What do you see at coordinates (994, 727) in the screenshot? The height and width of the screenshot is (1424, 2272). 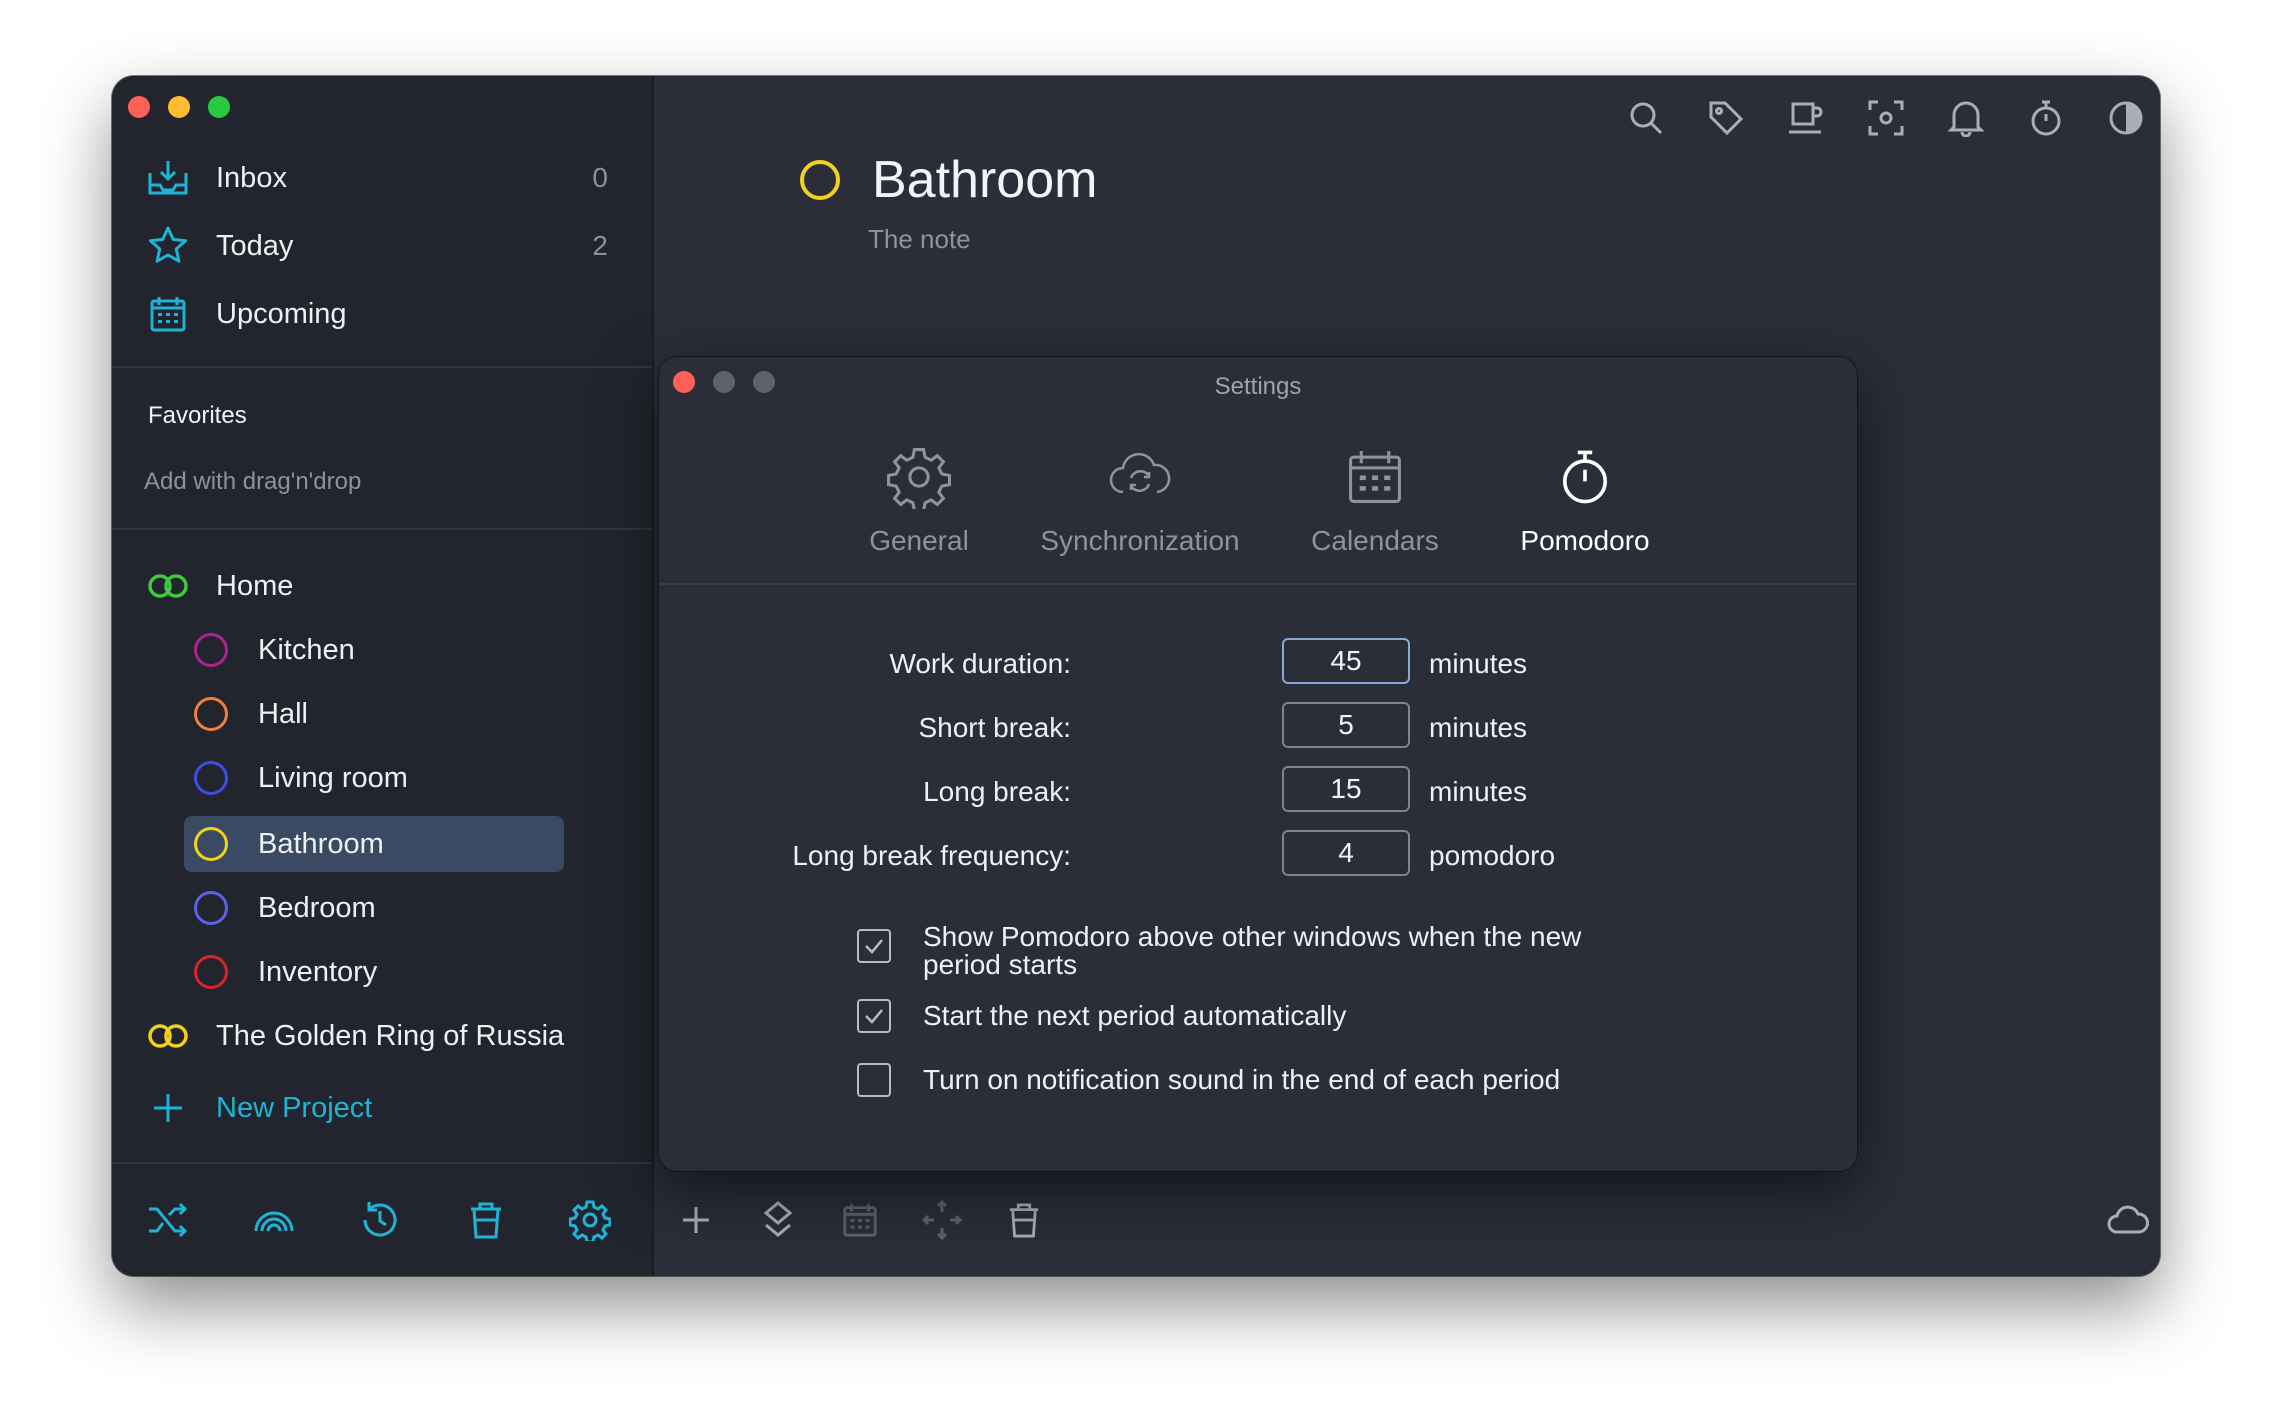 I see `short-break-label: Short break:` at bounding box center [994, 727].